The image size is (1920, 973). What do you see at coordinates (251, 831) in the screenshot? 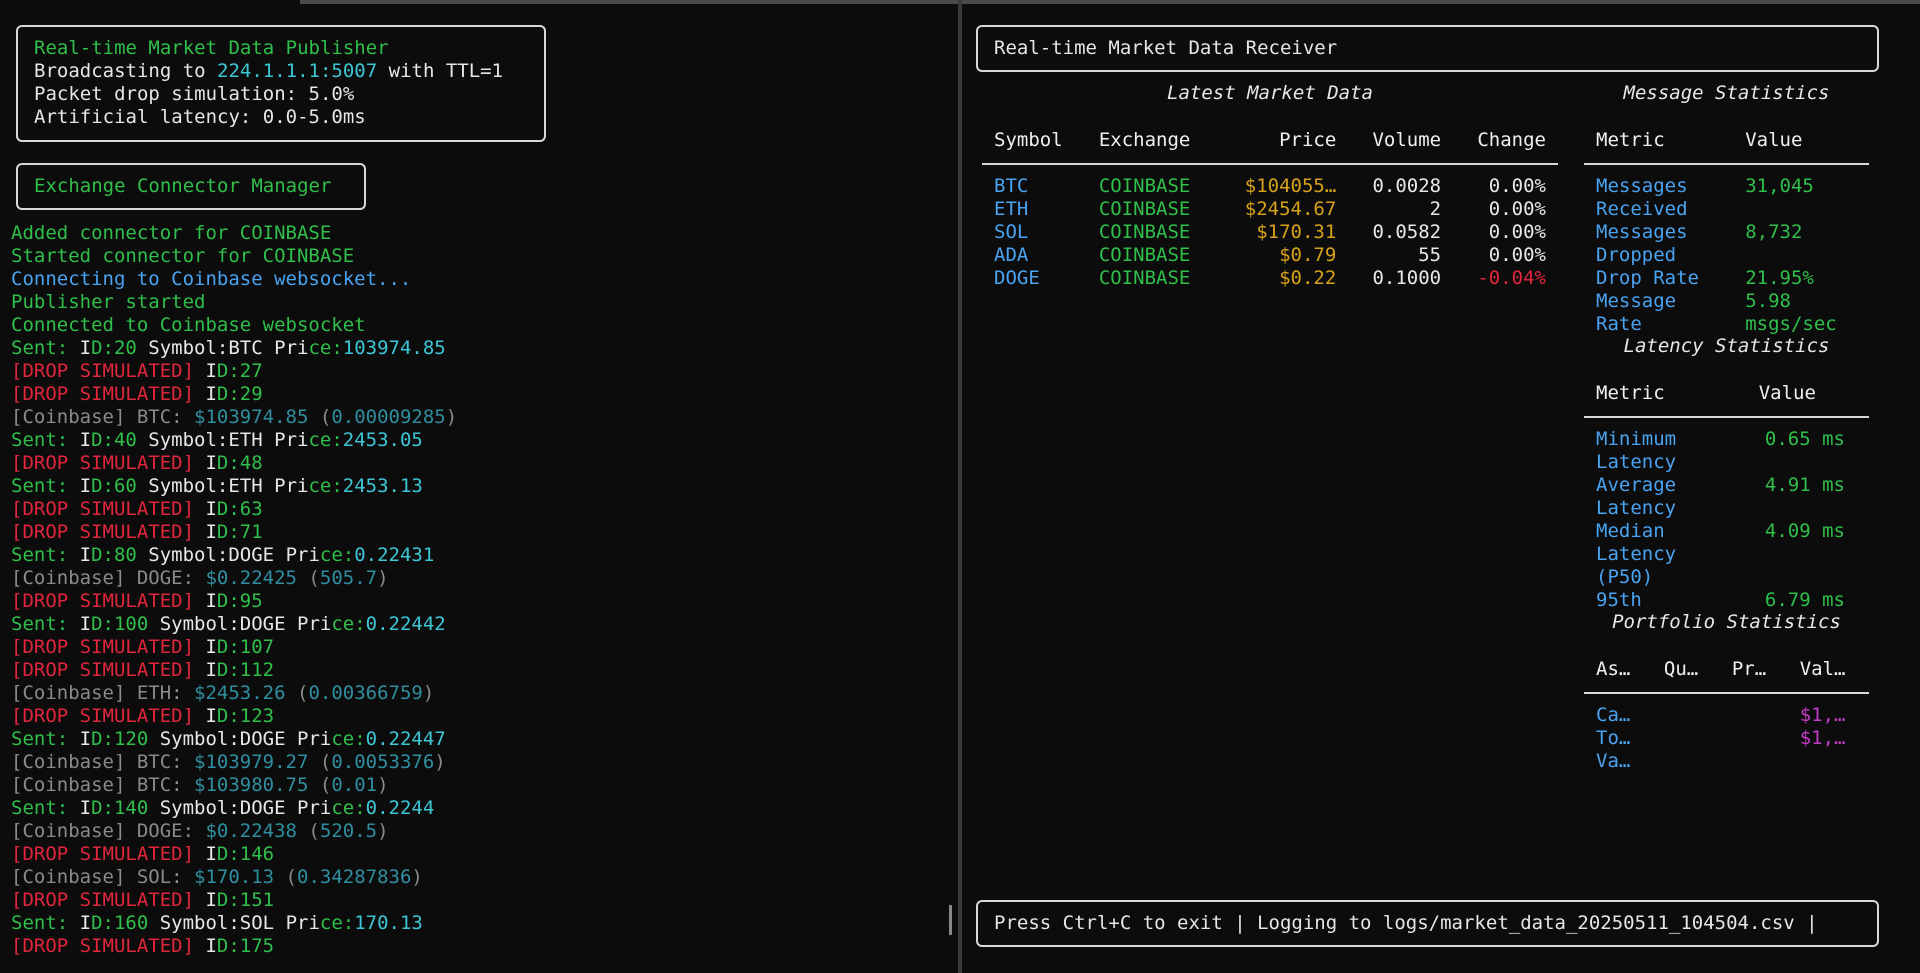
I see `log-segment: $0.22438` at bounding box center [251, 831].